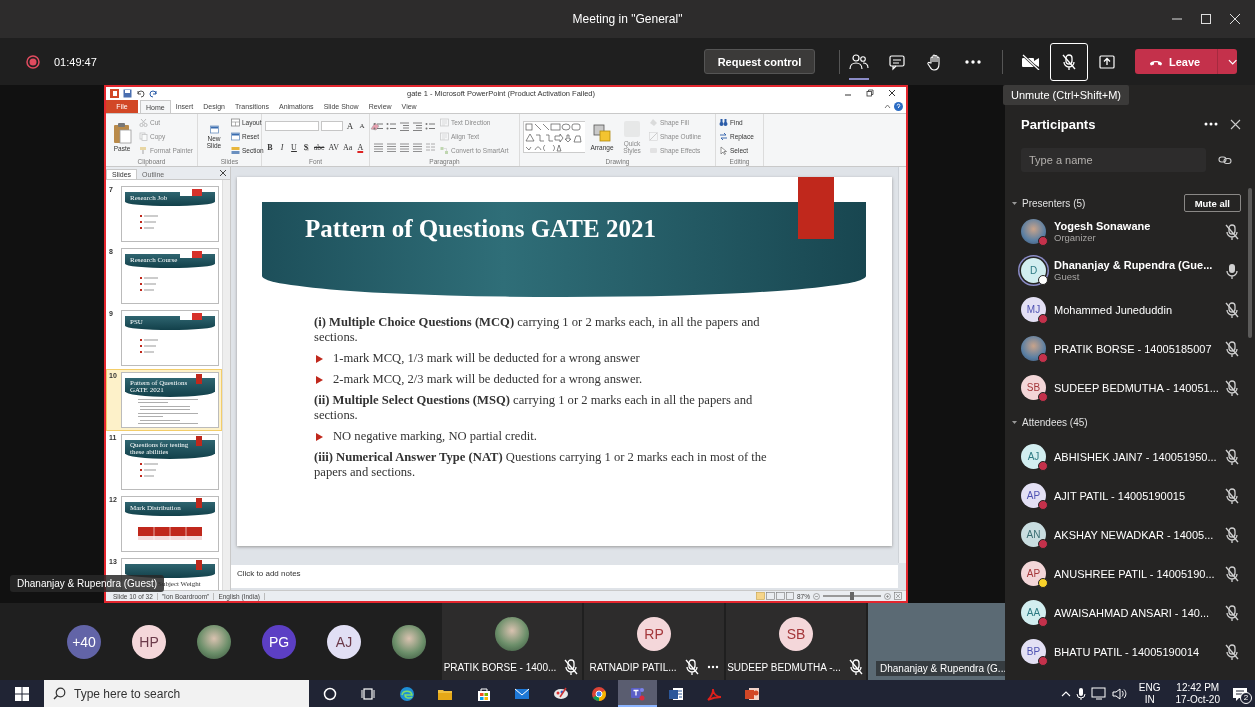  I want to click on avatar: PG, so click(279, 641).